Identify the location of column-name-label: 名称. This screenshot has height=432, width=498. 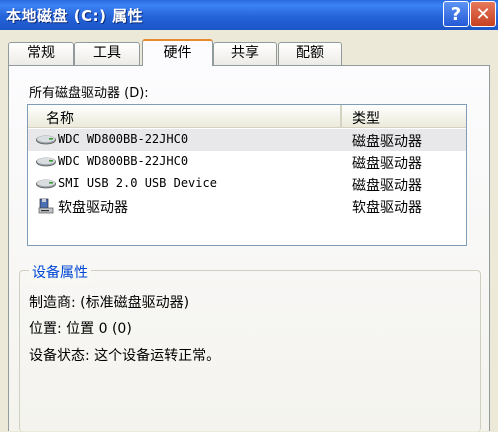
(60, 119).